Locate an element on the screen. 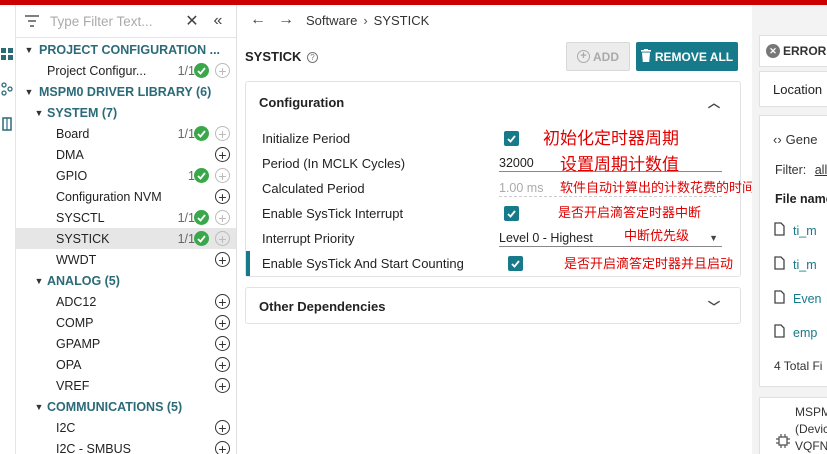 The image size is (827, 454). section-title: Configuration is located at coordinates (302, 102).